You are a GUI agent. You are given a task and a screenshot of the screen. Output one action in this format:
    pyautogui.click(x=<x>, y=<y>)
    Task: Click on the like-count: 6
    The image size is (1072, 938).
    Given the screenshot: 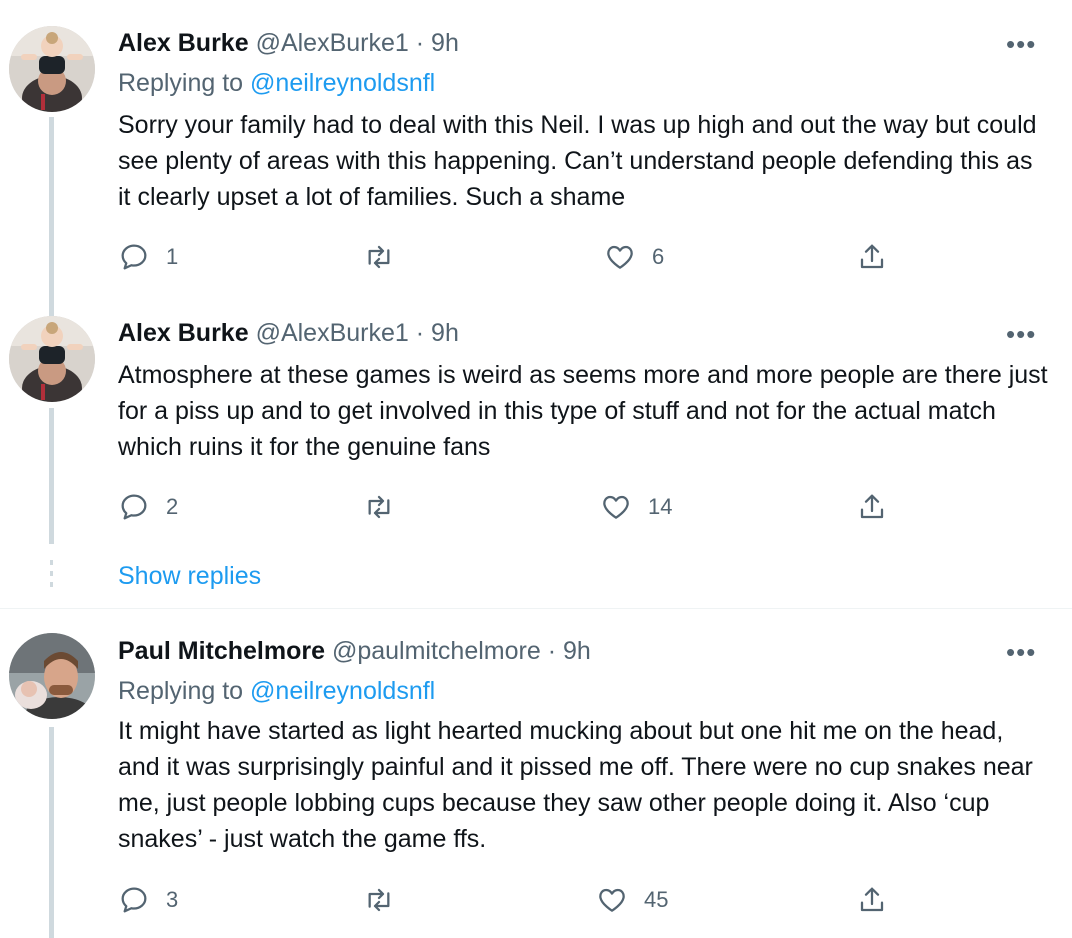 What is the action you would take?
    pyautogui.click(x=658, y=256)
    